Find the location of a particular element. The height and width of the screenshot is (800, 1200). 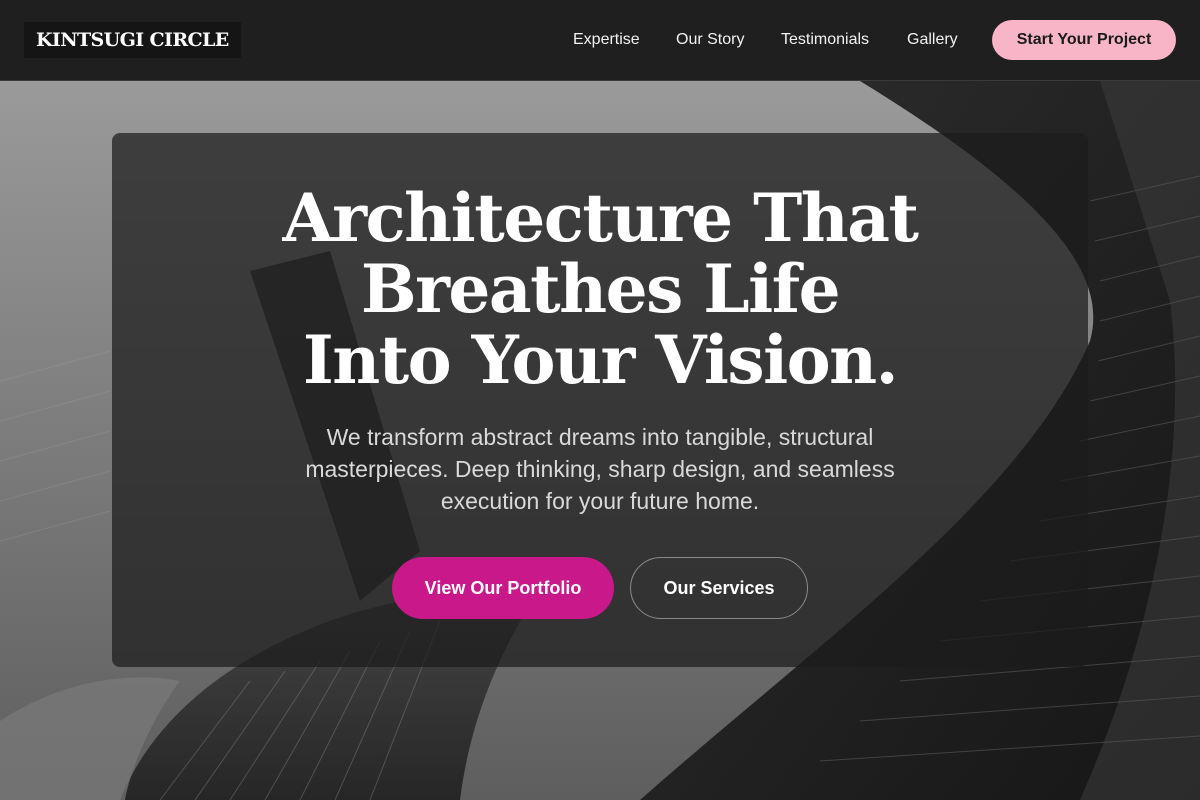

hero-title-line: Breathes Life is located at coordinates (600, 289).